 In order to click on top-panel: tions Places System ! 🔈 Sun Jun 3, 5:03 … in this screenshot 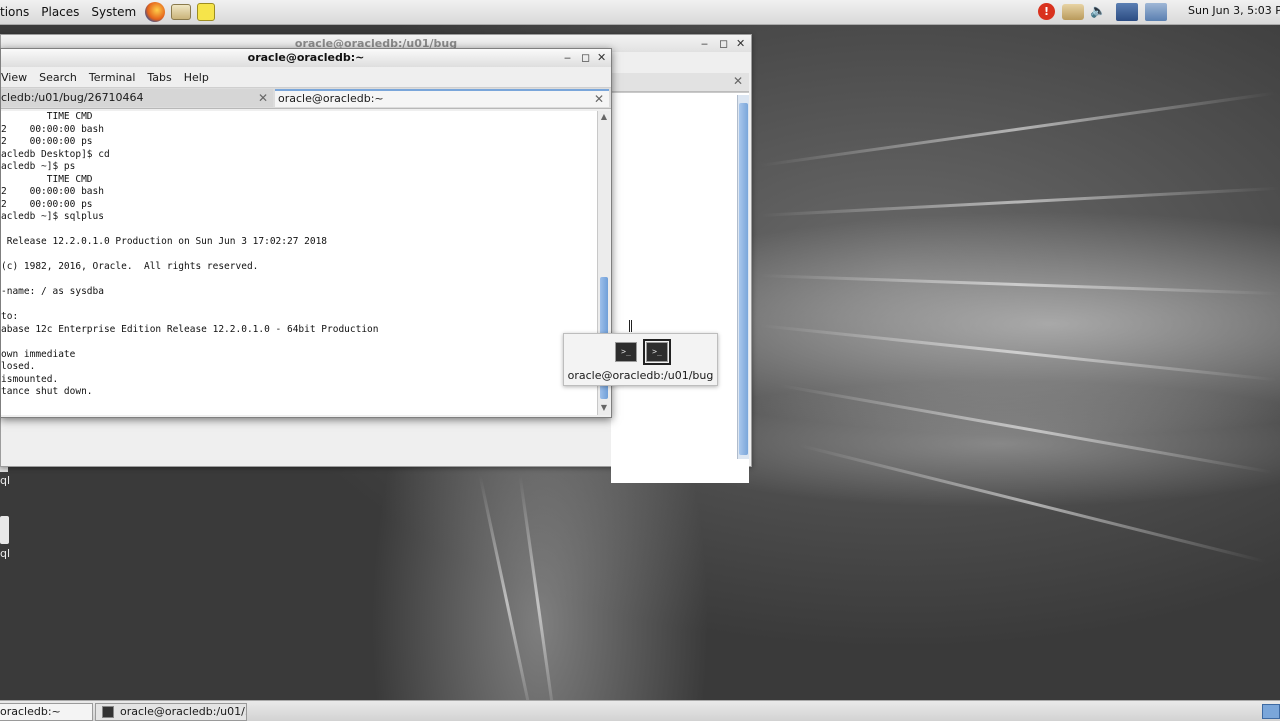, I will do `click(640, 12)`.